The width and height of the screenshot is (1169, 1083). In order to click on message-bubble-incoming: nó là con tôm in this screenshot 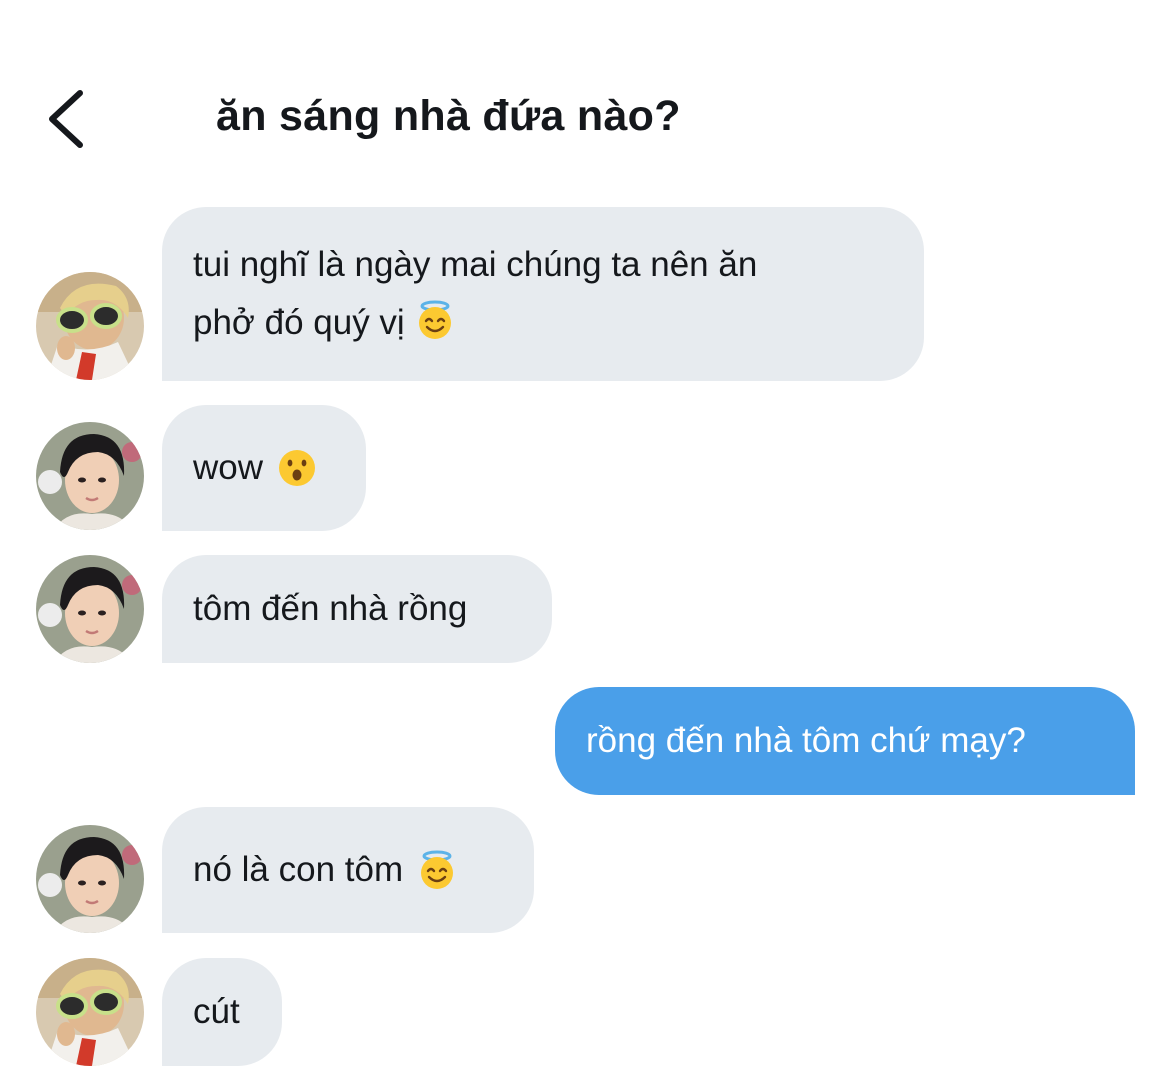, I will do `click(348, 870)`.